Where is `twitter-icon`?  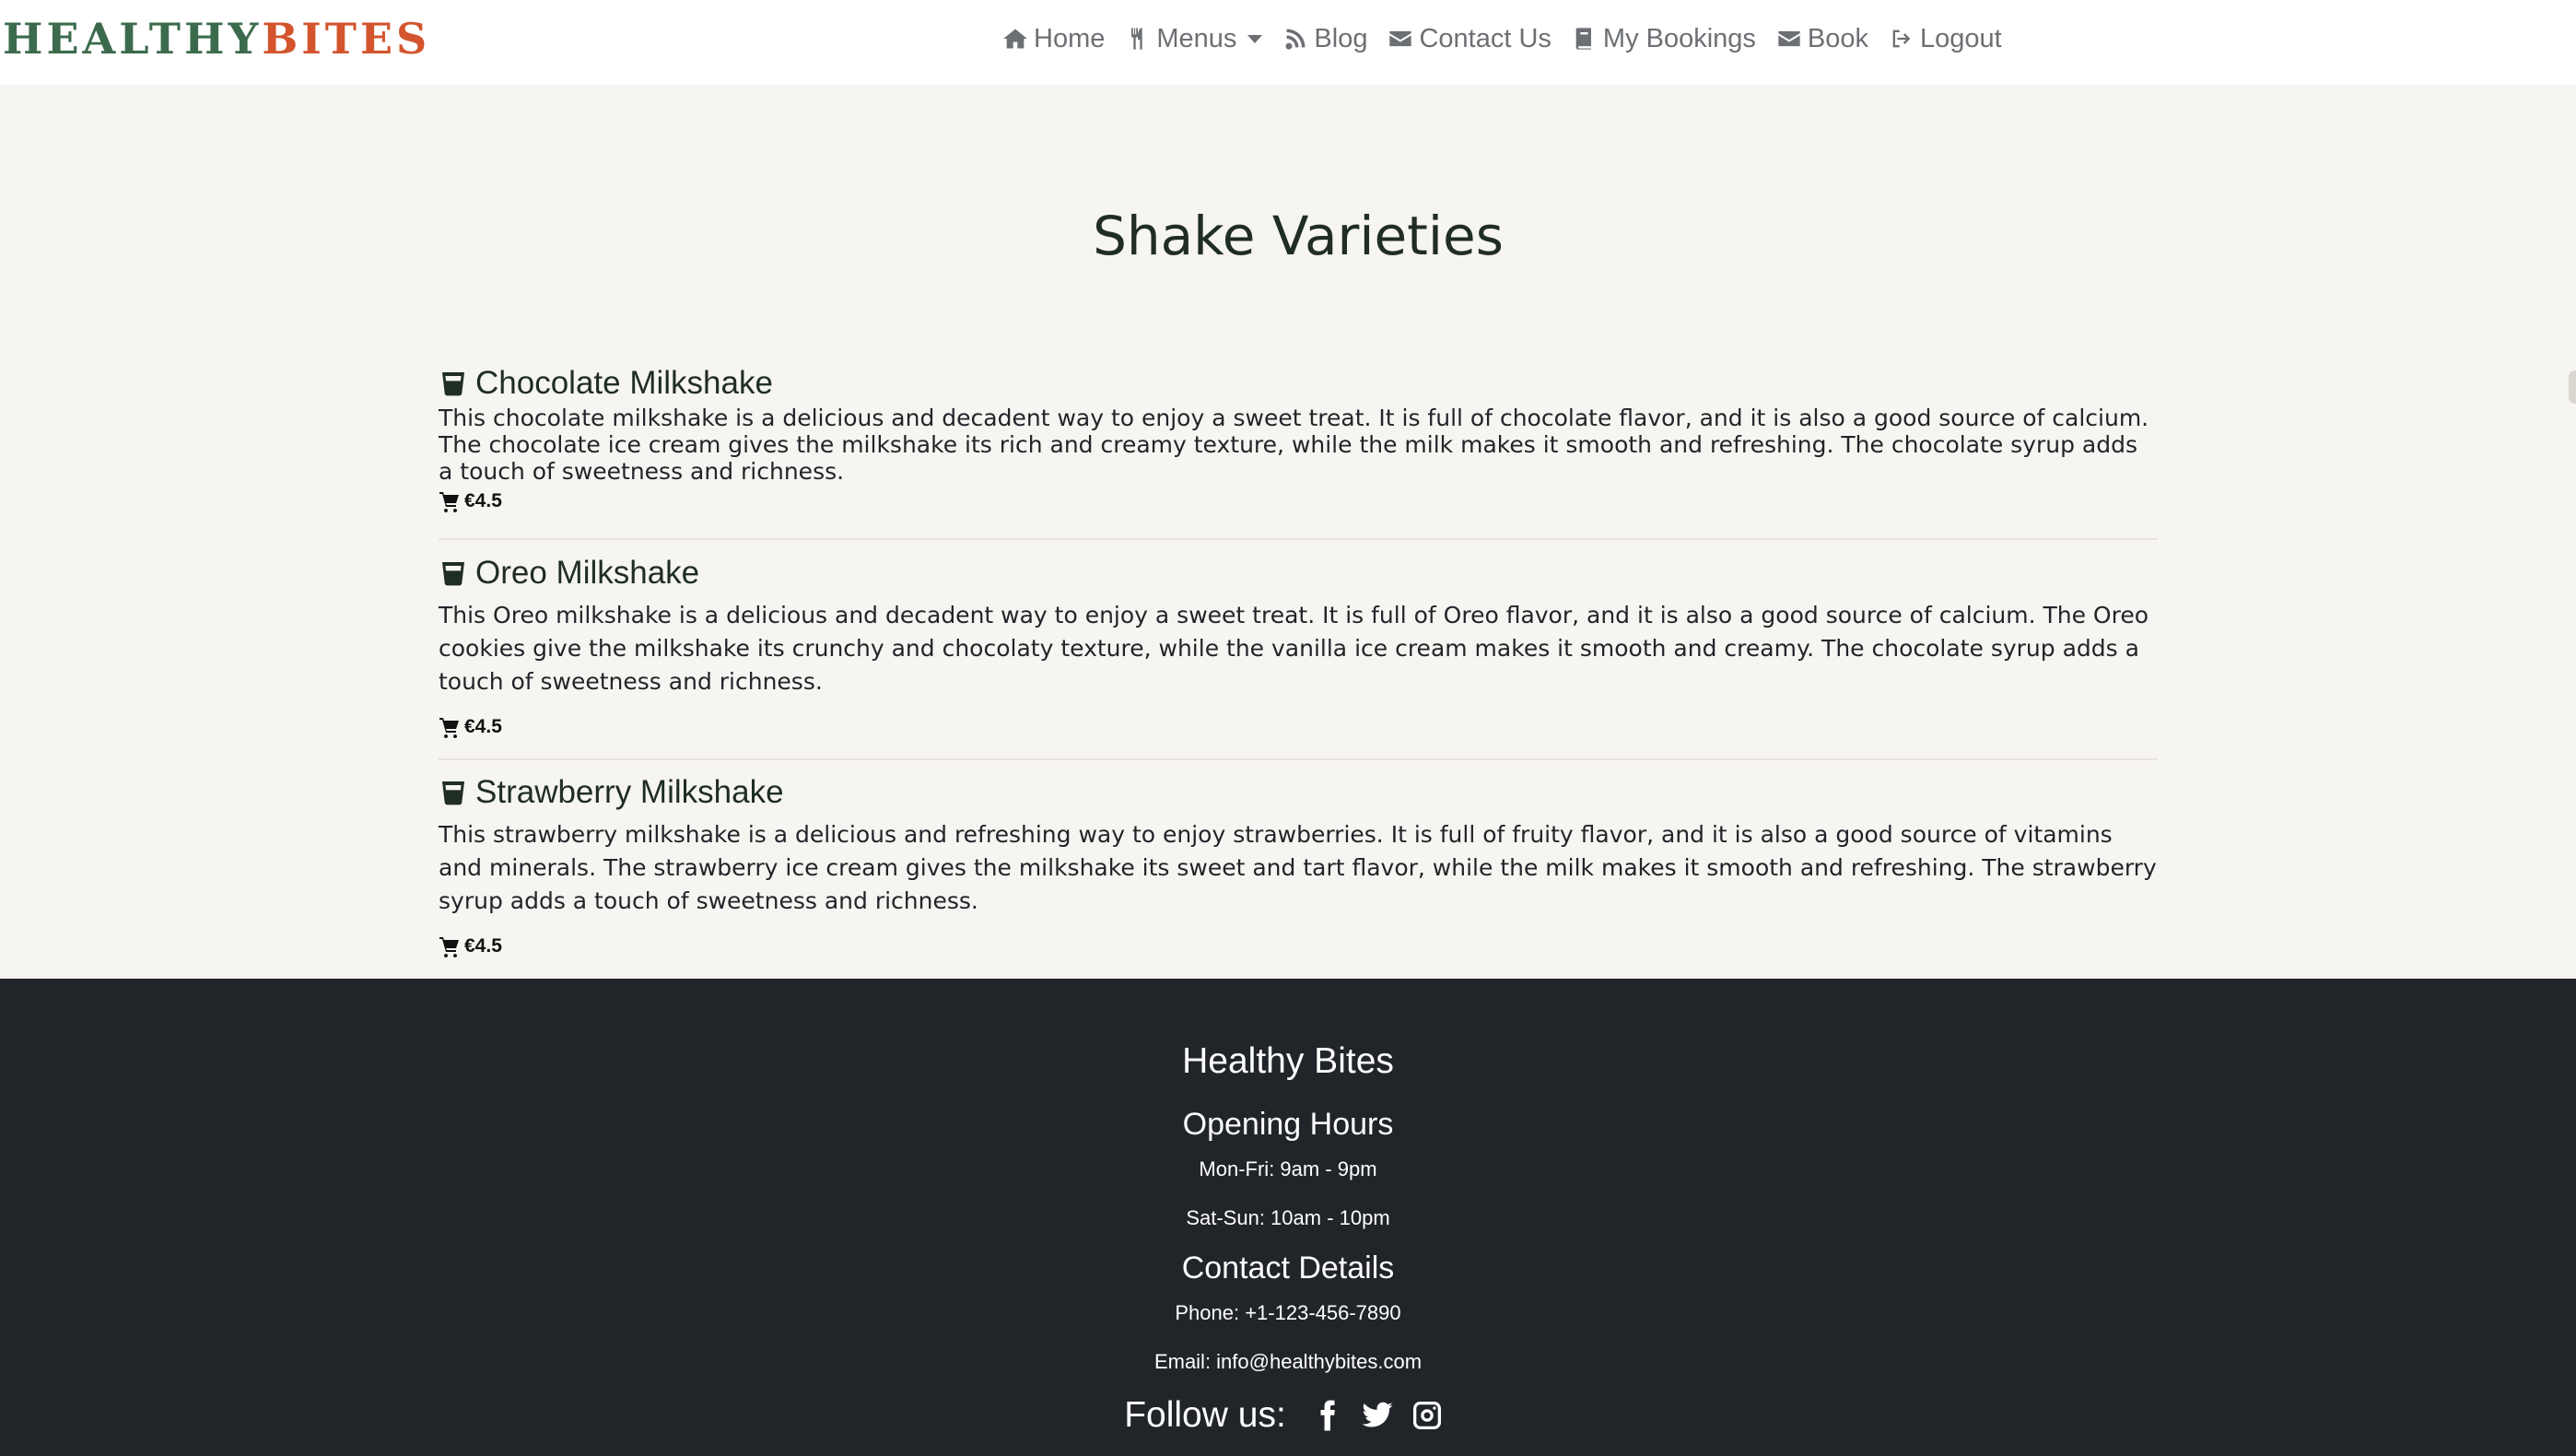
twitter-icon is located at coordinates (1377, 1415).